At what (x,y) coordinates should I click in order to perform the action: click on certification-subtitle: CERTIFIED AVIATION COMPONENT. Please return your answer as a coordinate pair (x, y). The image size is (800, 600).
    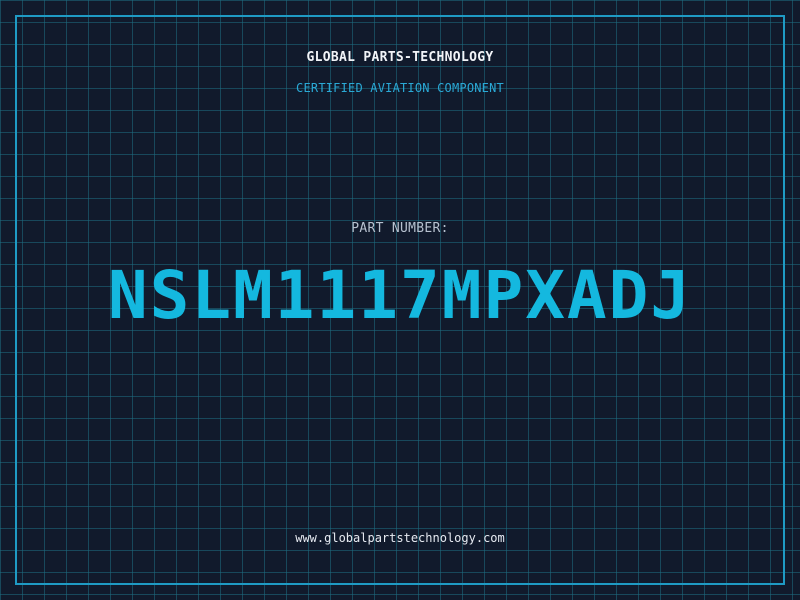
    Looking at the image, I should click on (400, 88).